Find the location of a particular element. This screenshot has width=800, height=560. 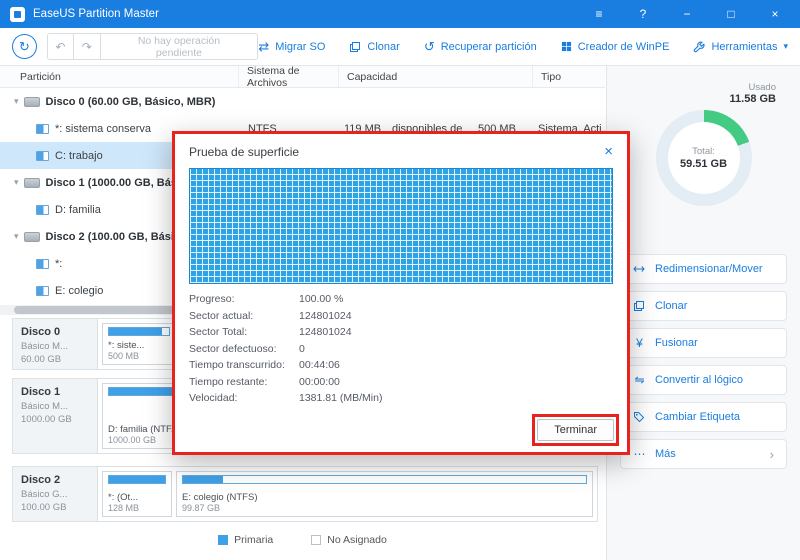

disk-size: 1000.00 GB is located at coordinates (46, 419).